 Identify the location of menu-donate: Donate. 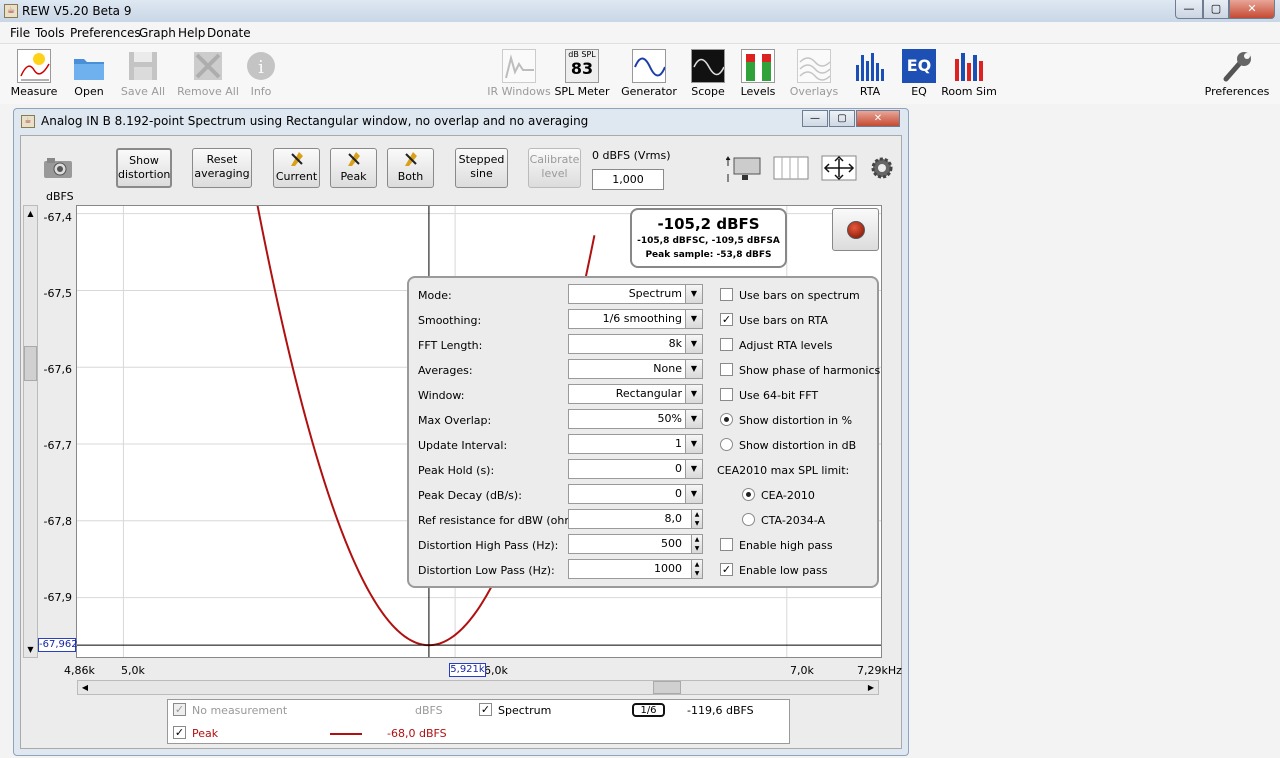
(229, 33).